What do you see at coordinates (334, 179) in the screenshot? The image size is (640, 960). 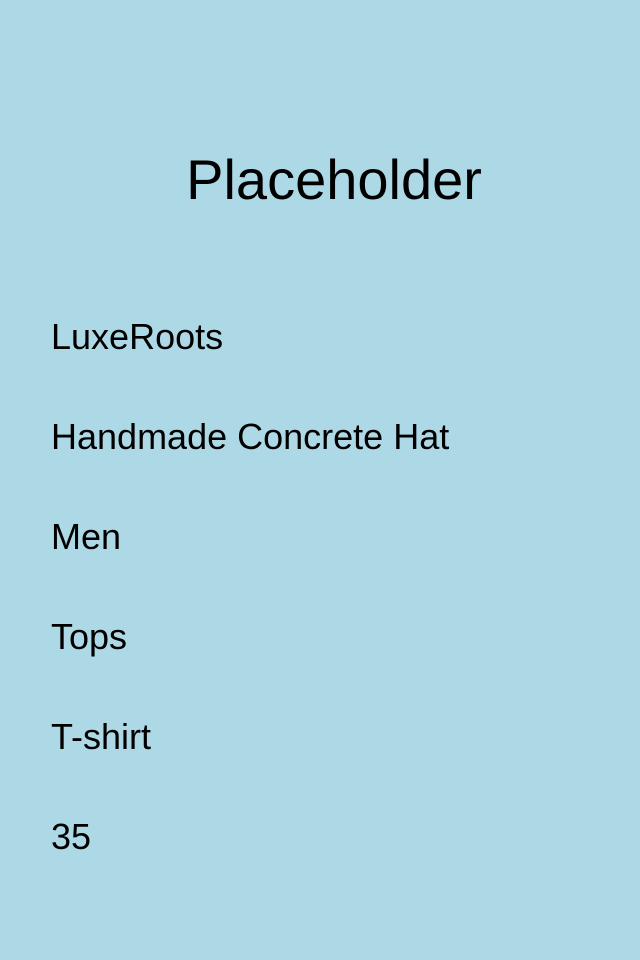 I see `product-image-placeholder: Placeholder` at bounding box center [334, 179].